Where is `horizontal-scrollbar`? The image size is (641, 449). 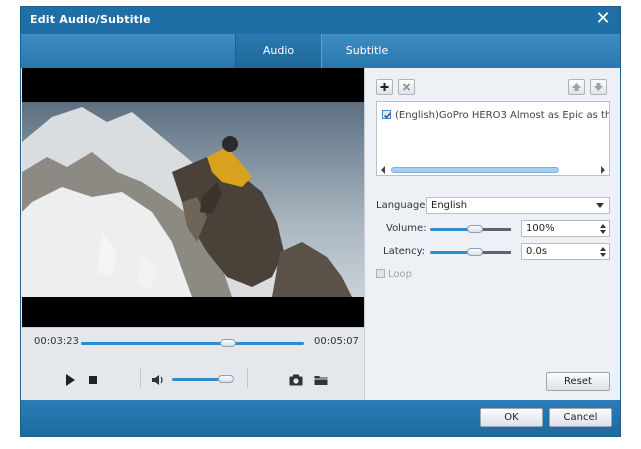 horizontal-scrollbar is located at coordinates (493, 170).